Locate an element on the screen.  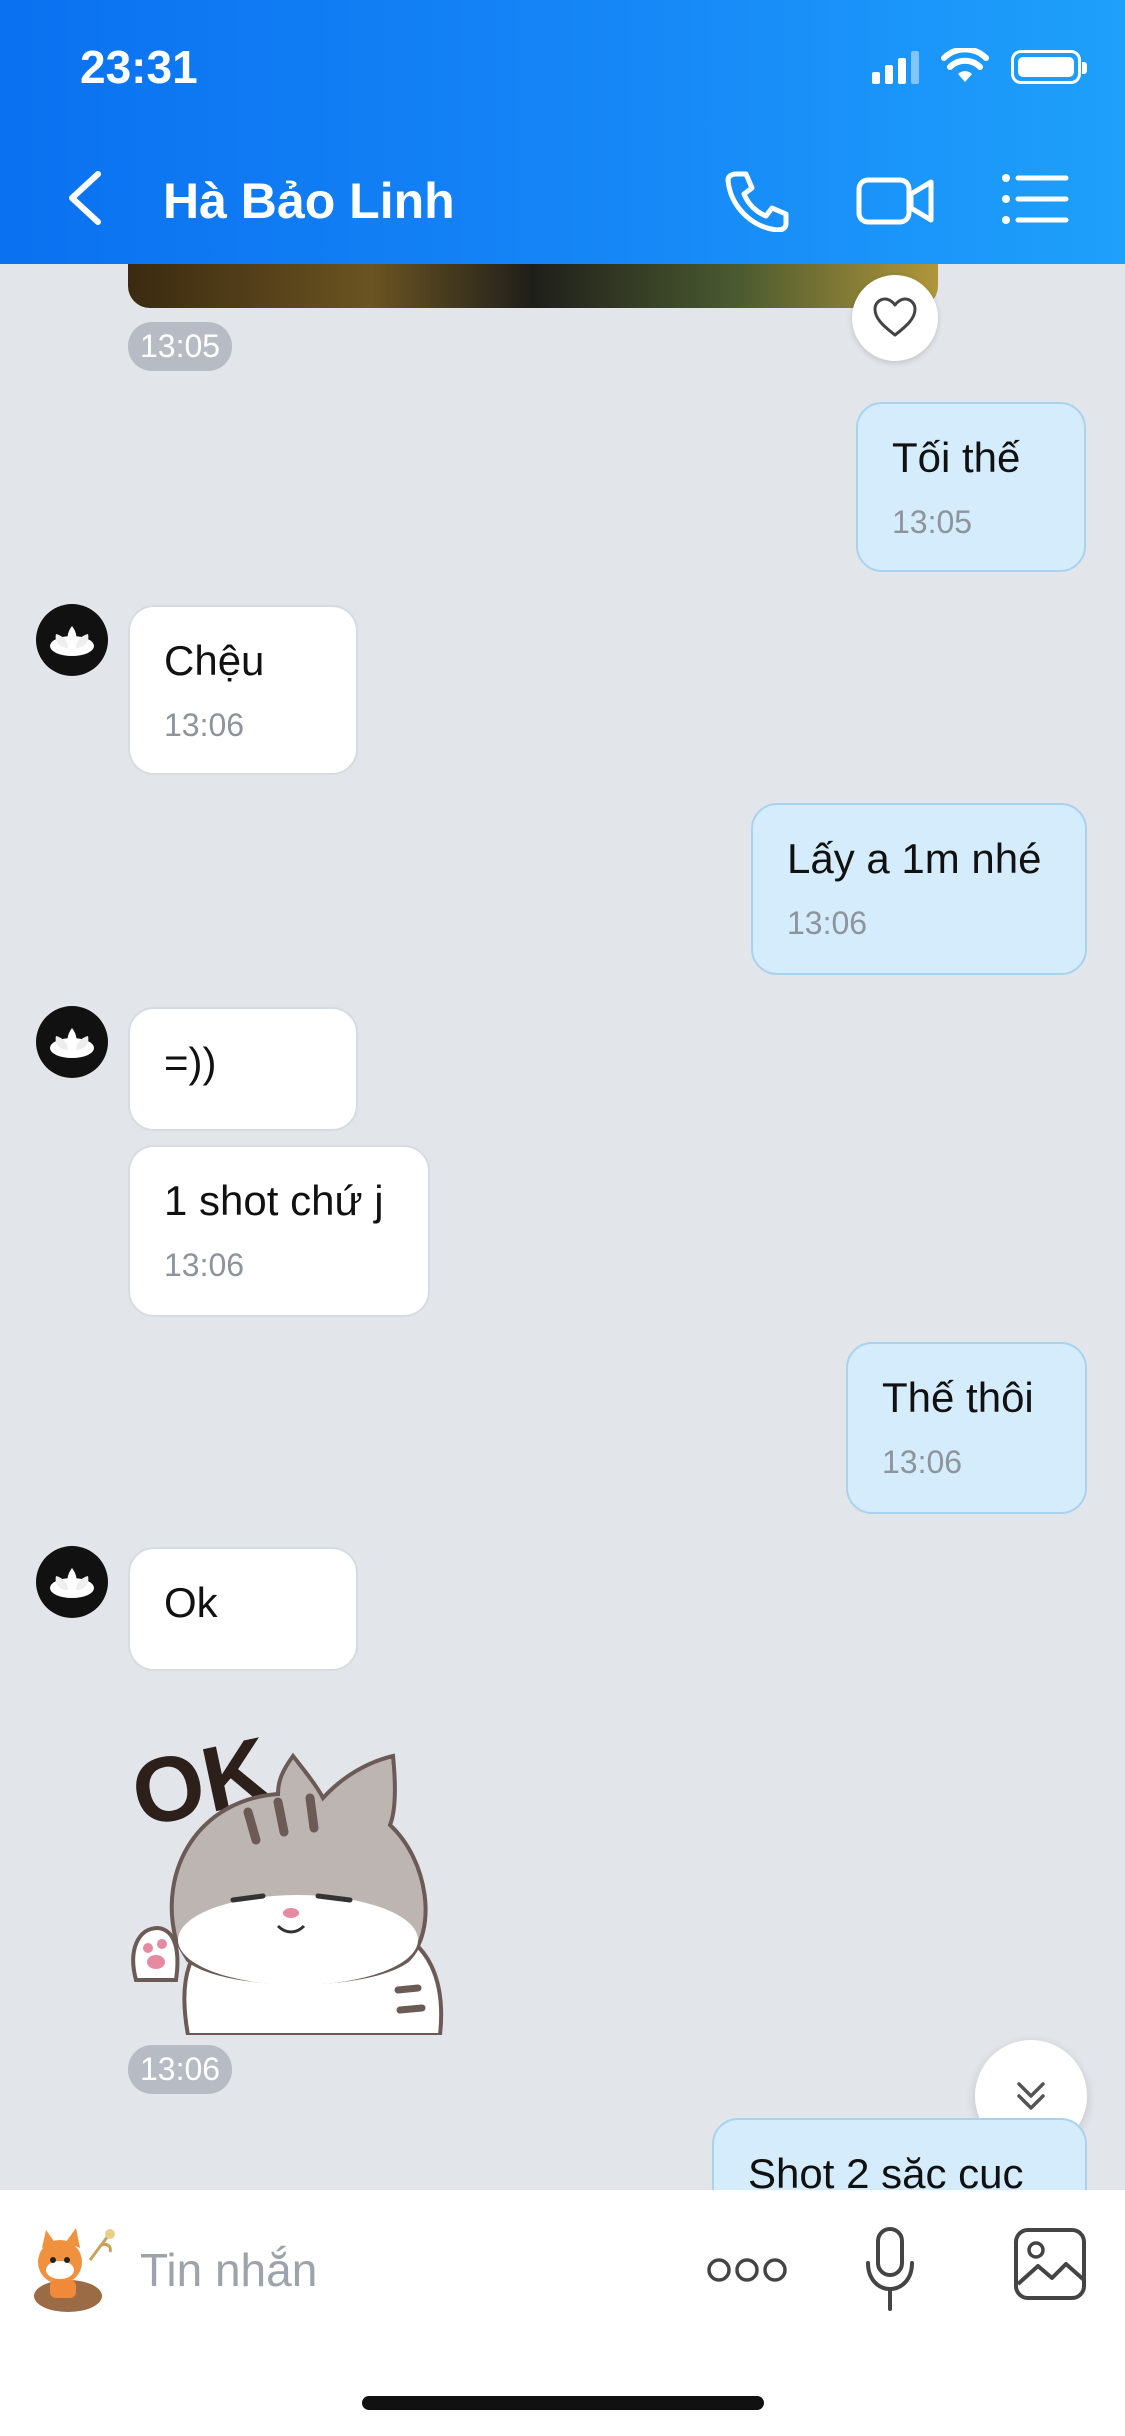
incoming-message: 1 shot chứ j 13:06 is located at coordinates (279, 1231).